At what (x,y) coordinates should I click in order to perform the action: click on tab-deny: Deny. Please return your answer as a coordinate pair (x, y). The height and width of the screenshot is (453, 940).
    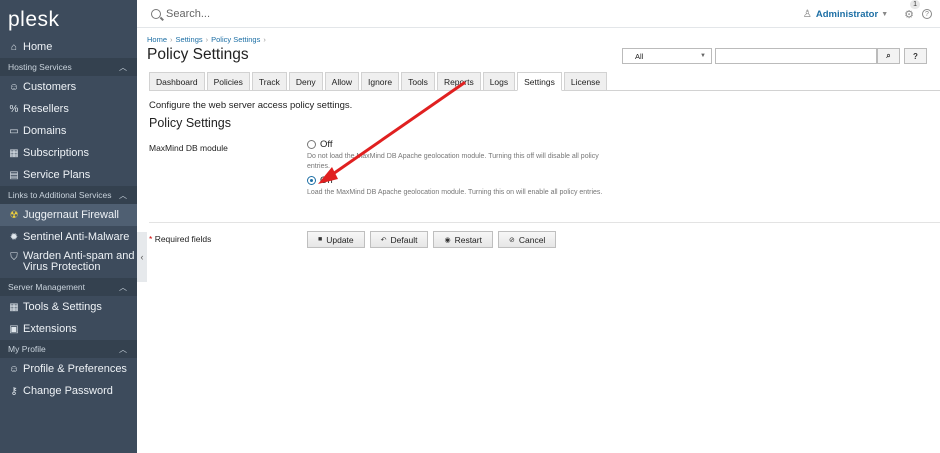
    Looking at the image, I should click on (305, 81).